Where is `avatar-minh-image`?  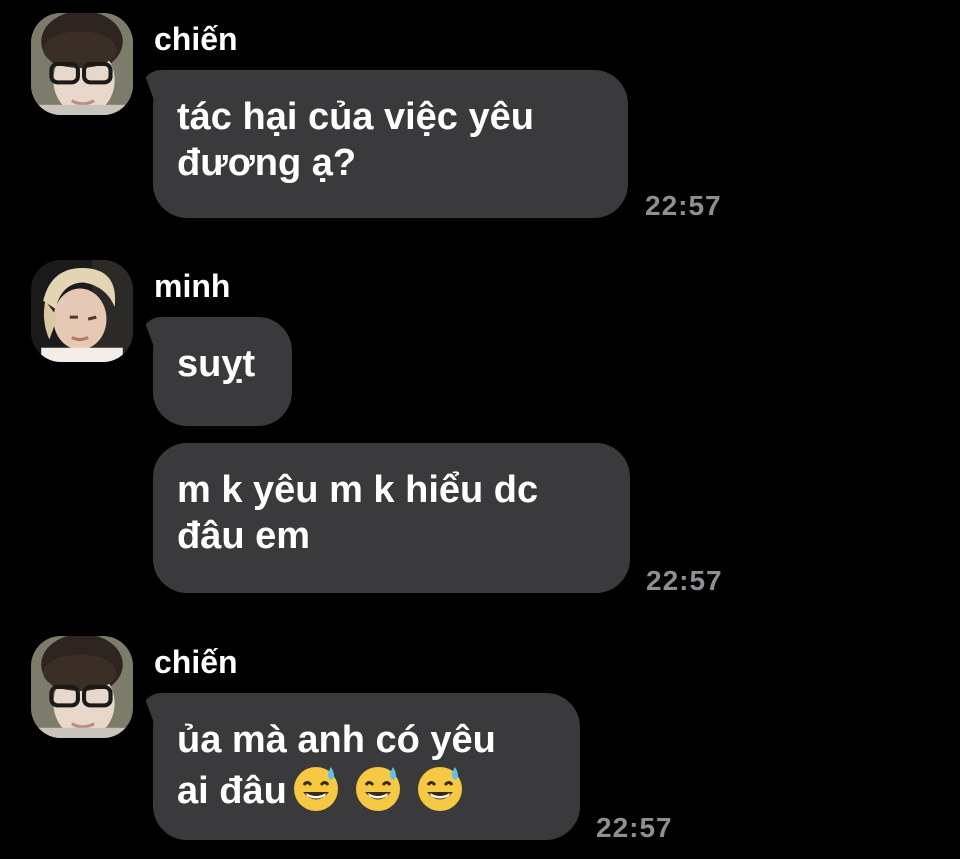
avatar-minh-image is located at coordinates (82, 311).